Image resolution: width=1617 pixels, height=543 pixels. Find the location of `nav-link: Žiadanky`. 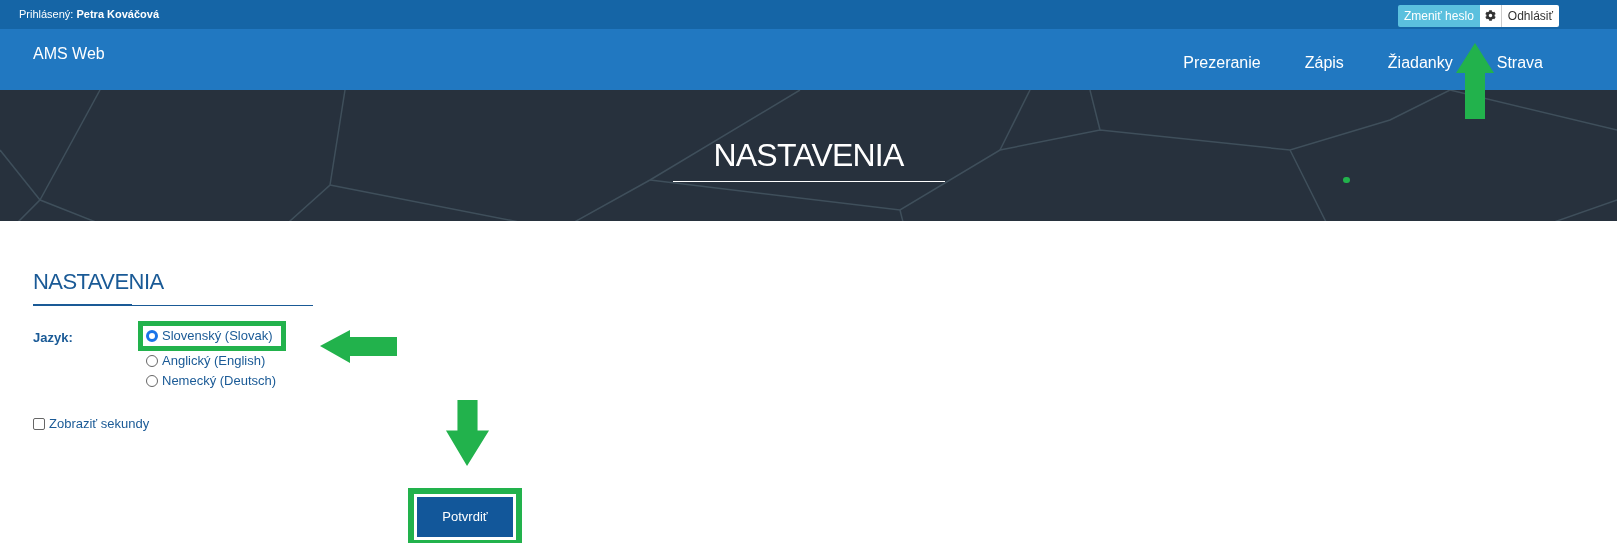

nav-link: Žiadanky is located at coordinates (1420, 62).